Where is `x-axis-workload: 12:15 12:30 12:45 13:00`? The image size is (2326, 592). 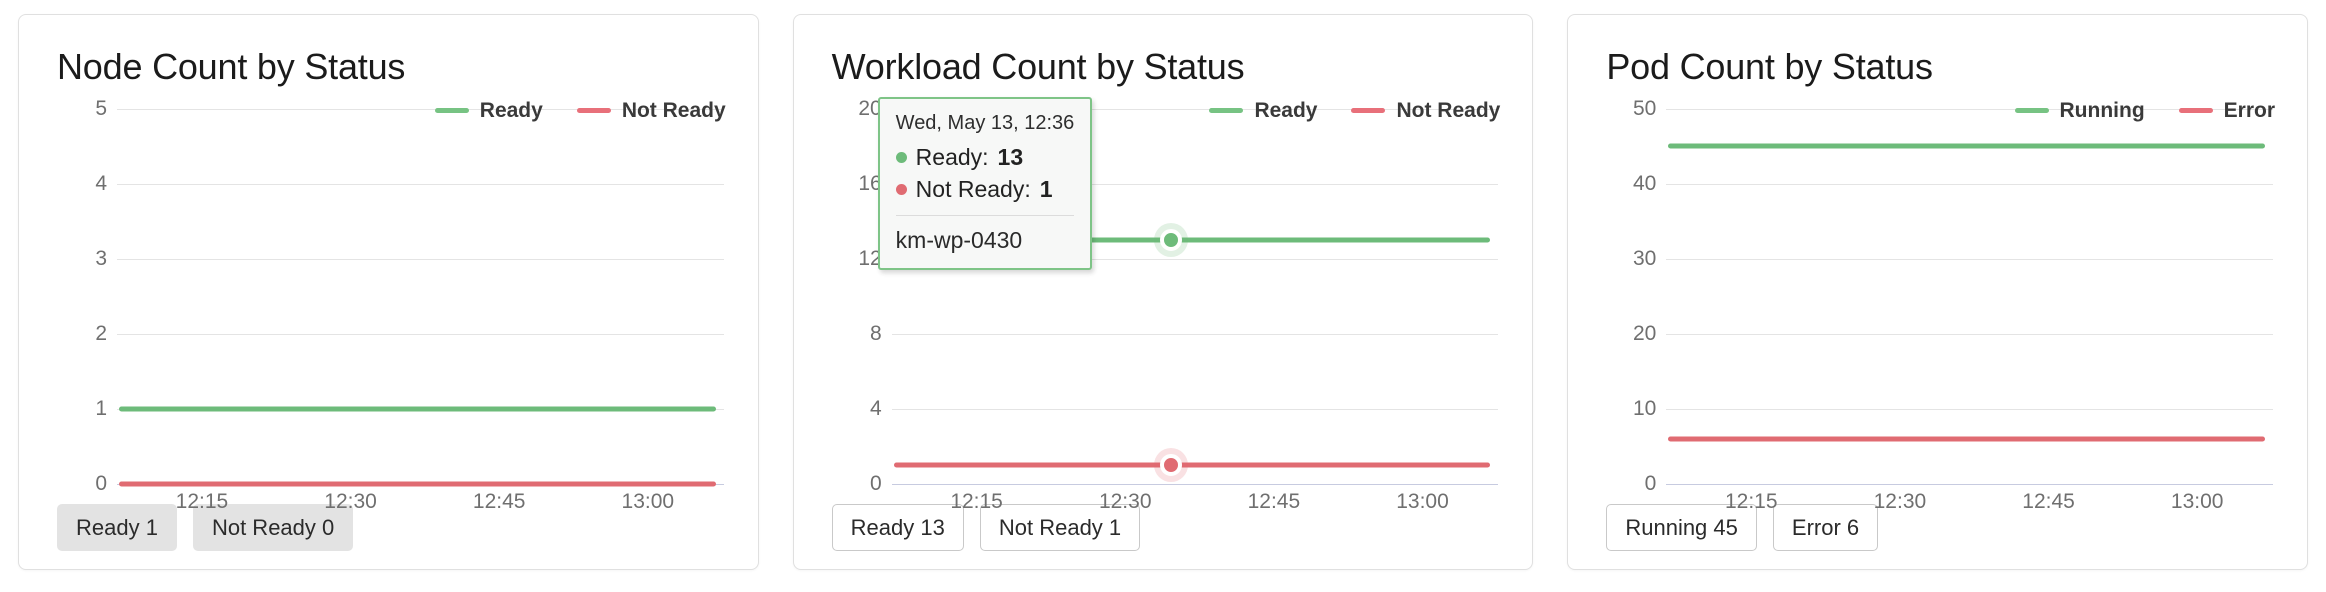 x-axis-workload: 12:15 12:30 12:45 13:00 is located at coordinates (1195, 504).